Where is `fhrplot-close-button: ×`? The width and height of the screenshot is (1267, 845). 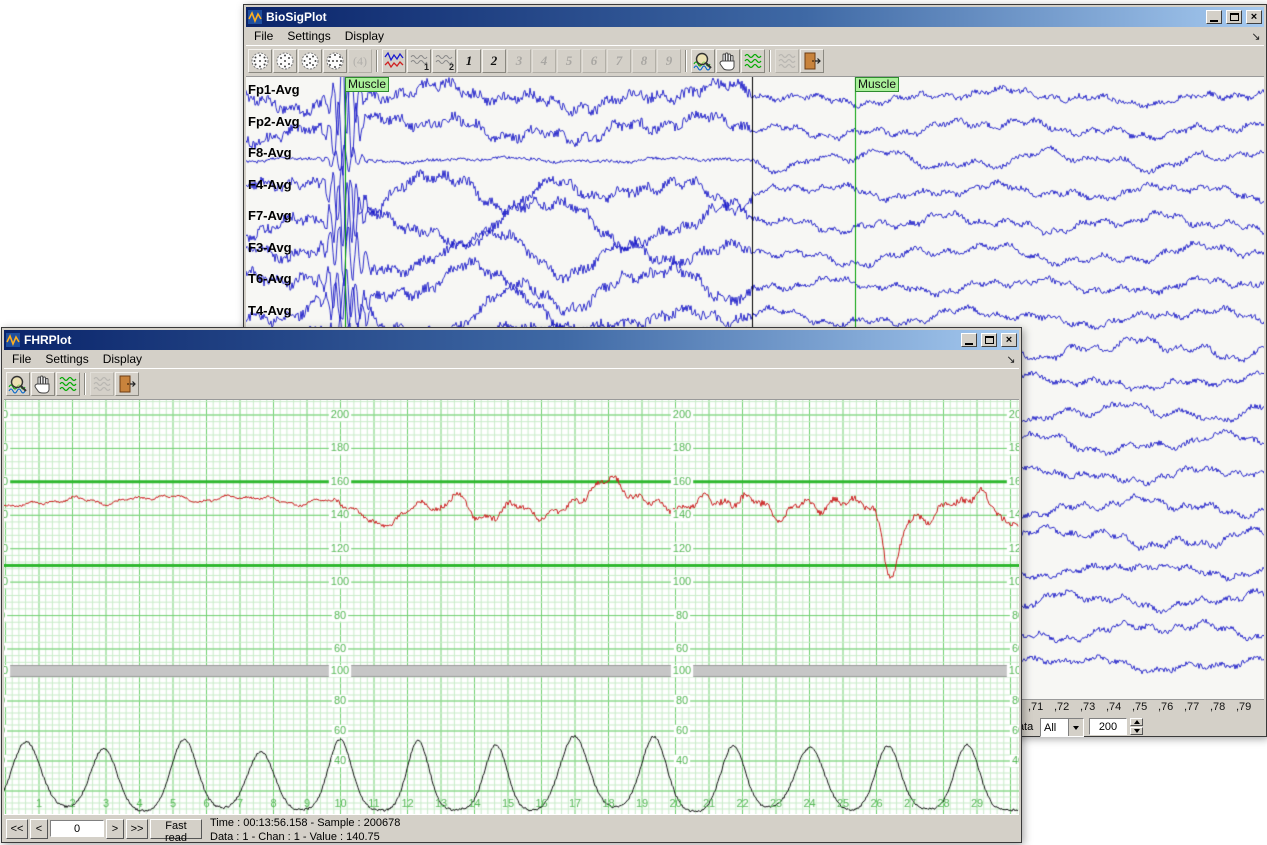 fhrplot-close-button: × is located at coordinates (1009, 340).